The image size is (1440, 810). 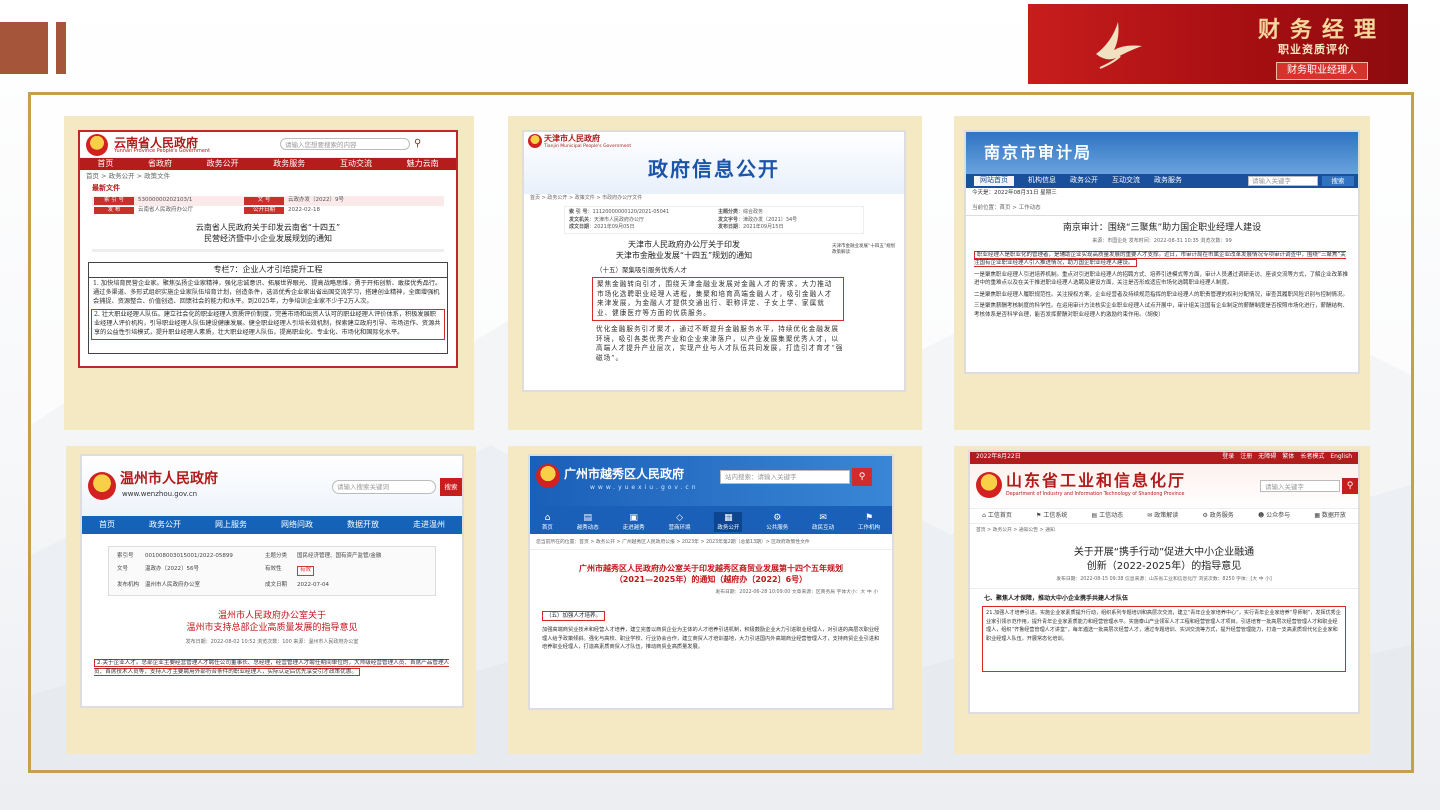 I want to click on nav-bar: 首页 省政府 政务公开 政务服务 互动交流 魅力云南, so click(x=268, y=164).